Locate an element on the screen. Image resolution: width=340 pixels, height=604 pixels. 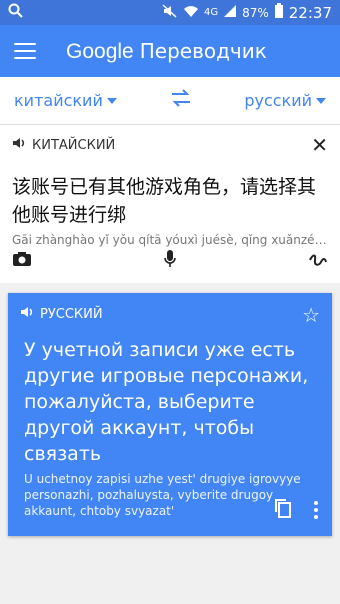
handwriting-icon is located at coordinates (318, 261).